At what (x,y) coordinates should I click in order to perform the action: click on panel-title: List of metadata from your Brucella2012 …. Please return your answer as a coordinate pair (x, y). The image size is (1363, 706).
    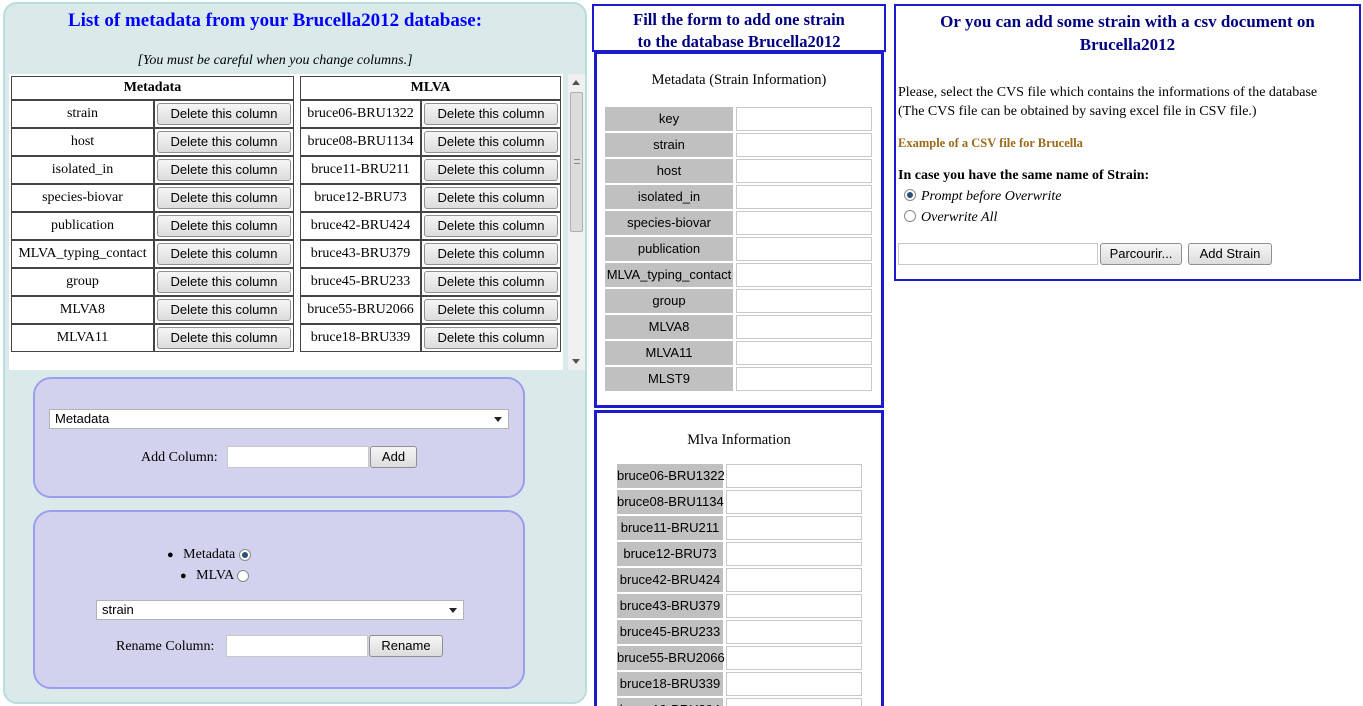
    Looking at the image, I should click on (275, 20).